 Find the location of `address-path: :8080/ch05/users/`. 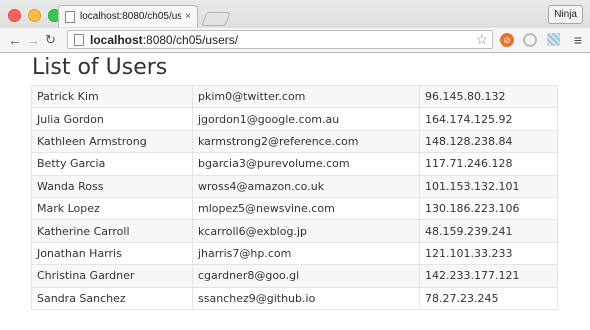

address-path: :8080/ch05/users/ is located at coordinates (190, 39).